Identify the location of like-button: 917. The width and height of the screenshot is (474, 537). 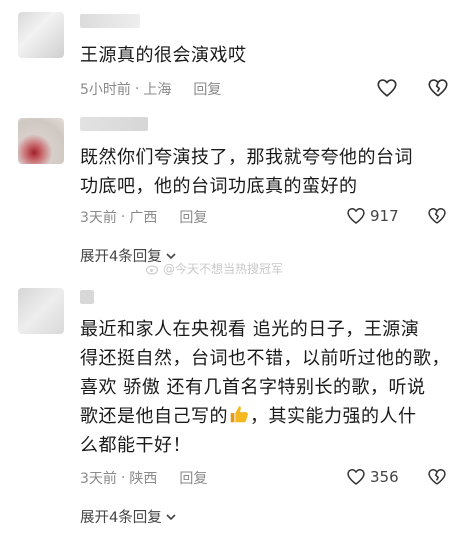
(372, 216).